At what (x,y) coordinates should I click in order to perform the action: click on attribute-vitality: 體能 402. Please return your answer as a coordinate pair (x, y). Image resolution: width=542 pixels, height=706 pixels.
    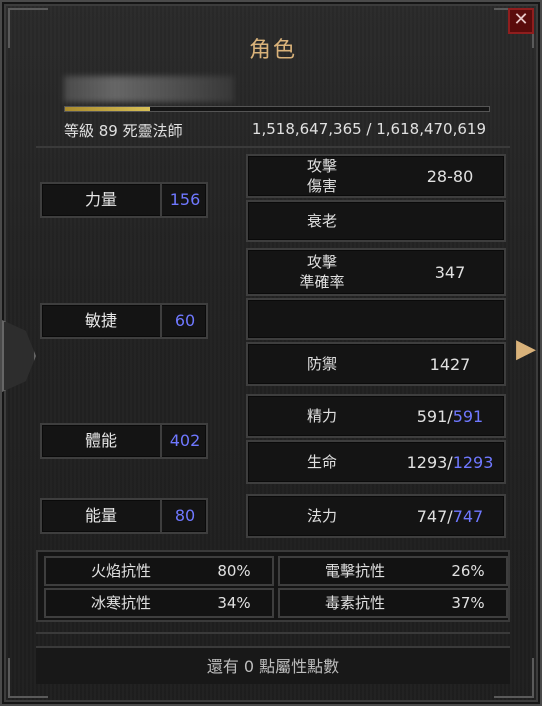
    Looking at the image, I should click on (124, 441).